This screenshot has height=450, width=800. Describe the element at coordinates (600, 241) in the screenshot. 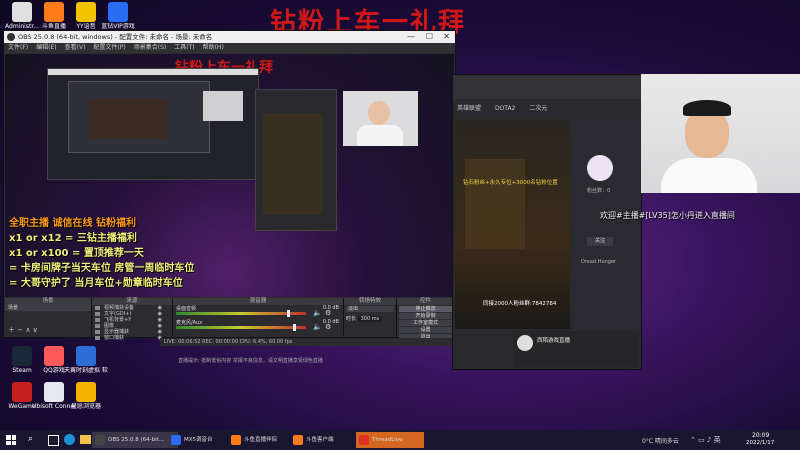

I see `follow-button: 关注` at that location.